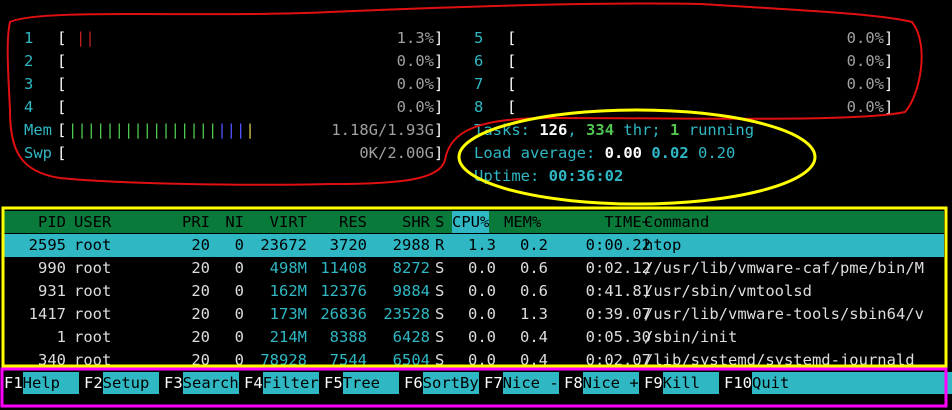 Image resolution: width=952 pixels, height=410 pixels. Describe the element at coordinates (29, 38) in the screenshot. I see `cpu-label: 1` at that location.